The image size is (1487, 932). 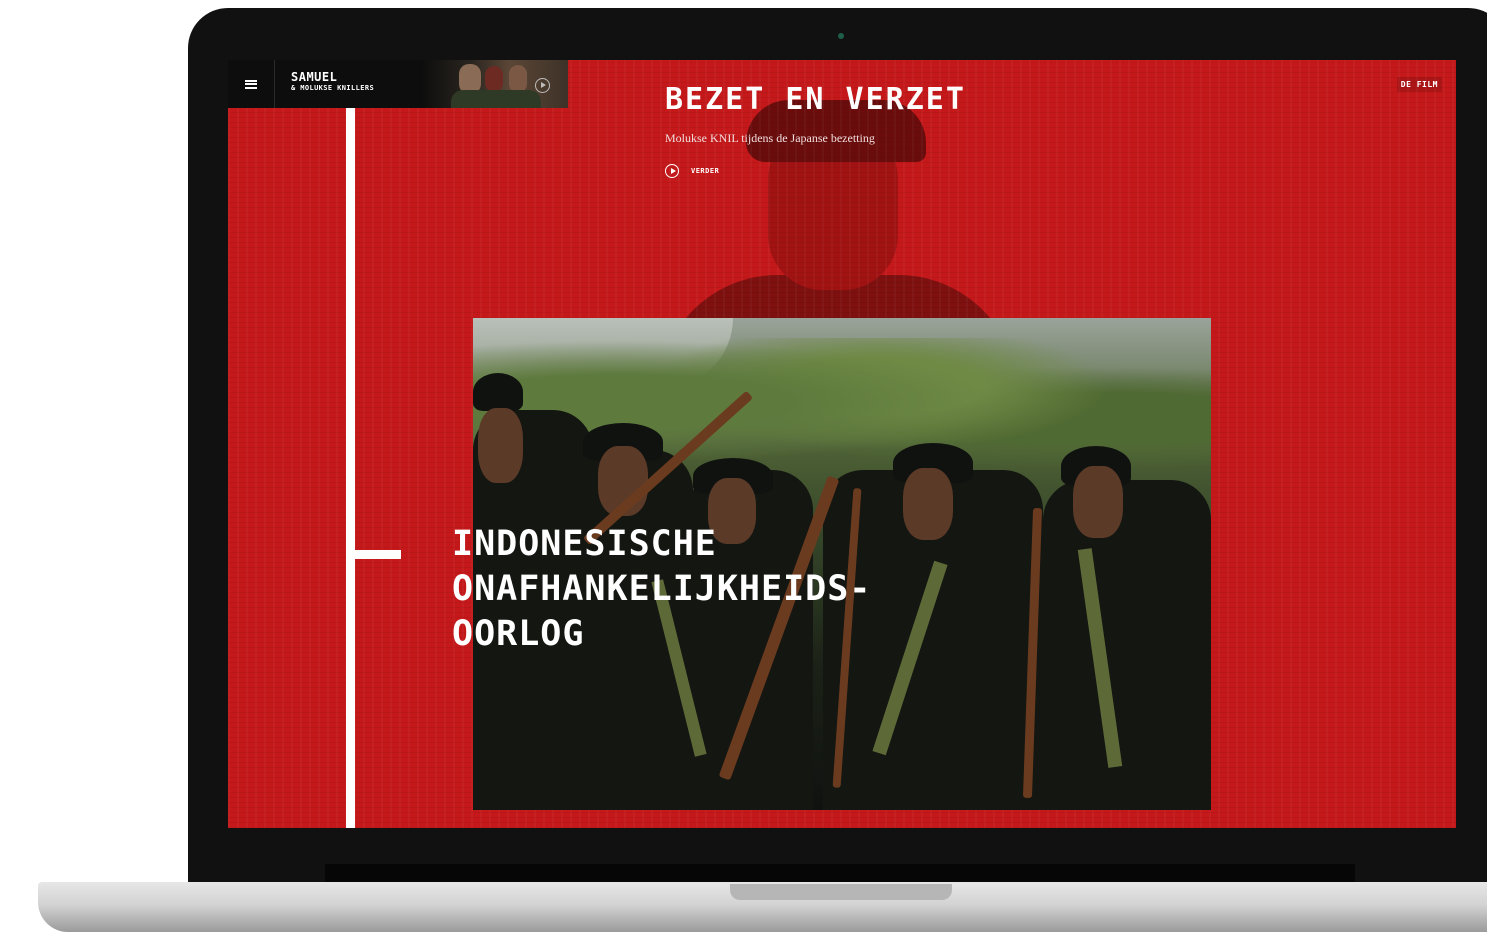 I want to click on continue-button: VERDER, so click(x=692, y=171).